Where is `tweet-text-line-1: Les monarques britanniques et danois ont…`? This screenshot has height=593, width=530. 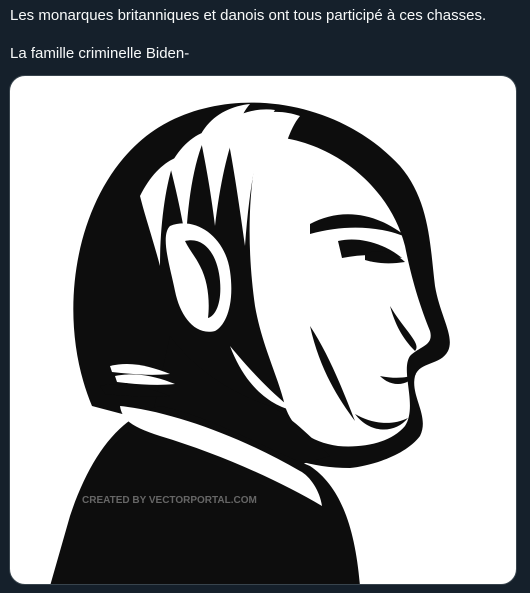
tweet-text-line-1: Les monarques britanniques et danois ont… is located at coordinates (248, 15).